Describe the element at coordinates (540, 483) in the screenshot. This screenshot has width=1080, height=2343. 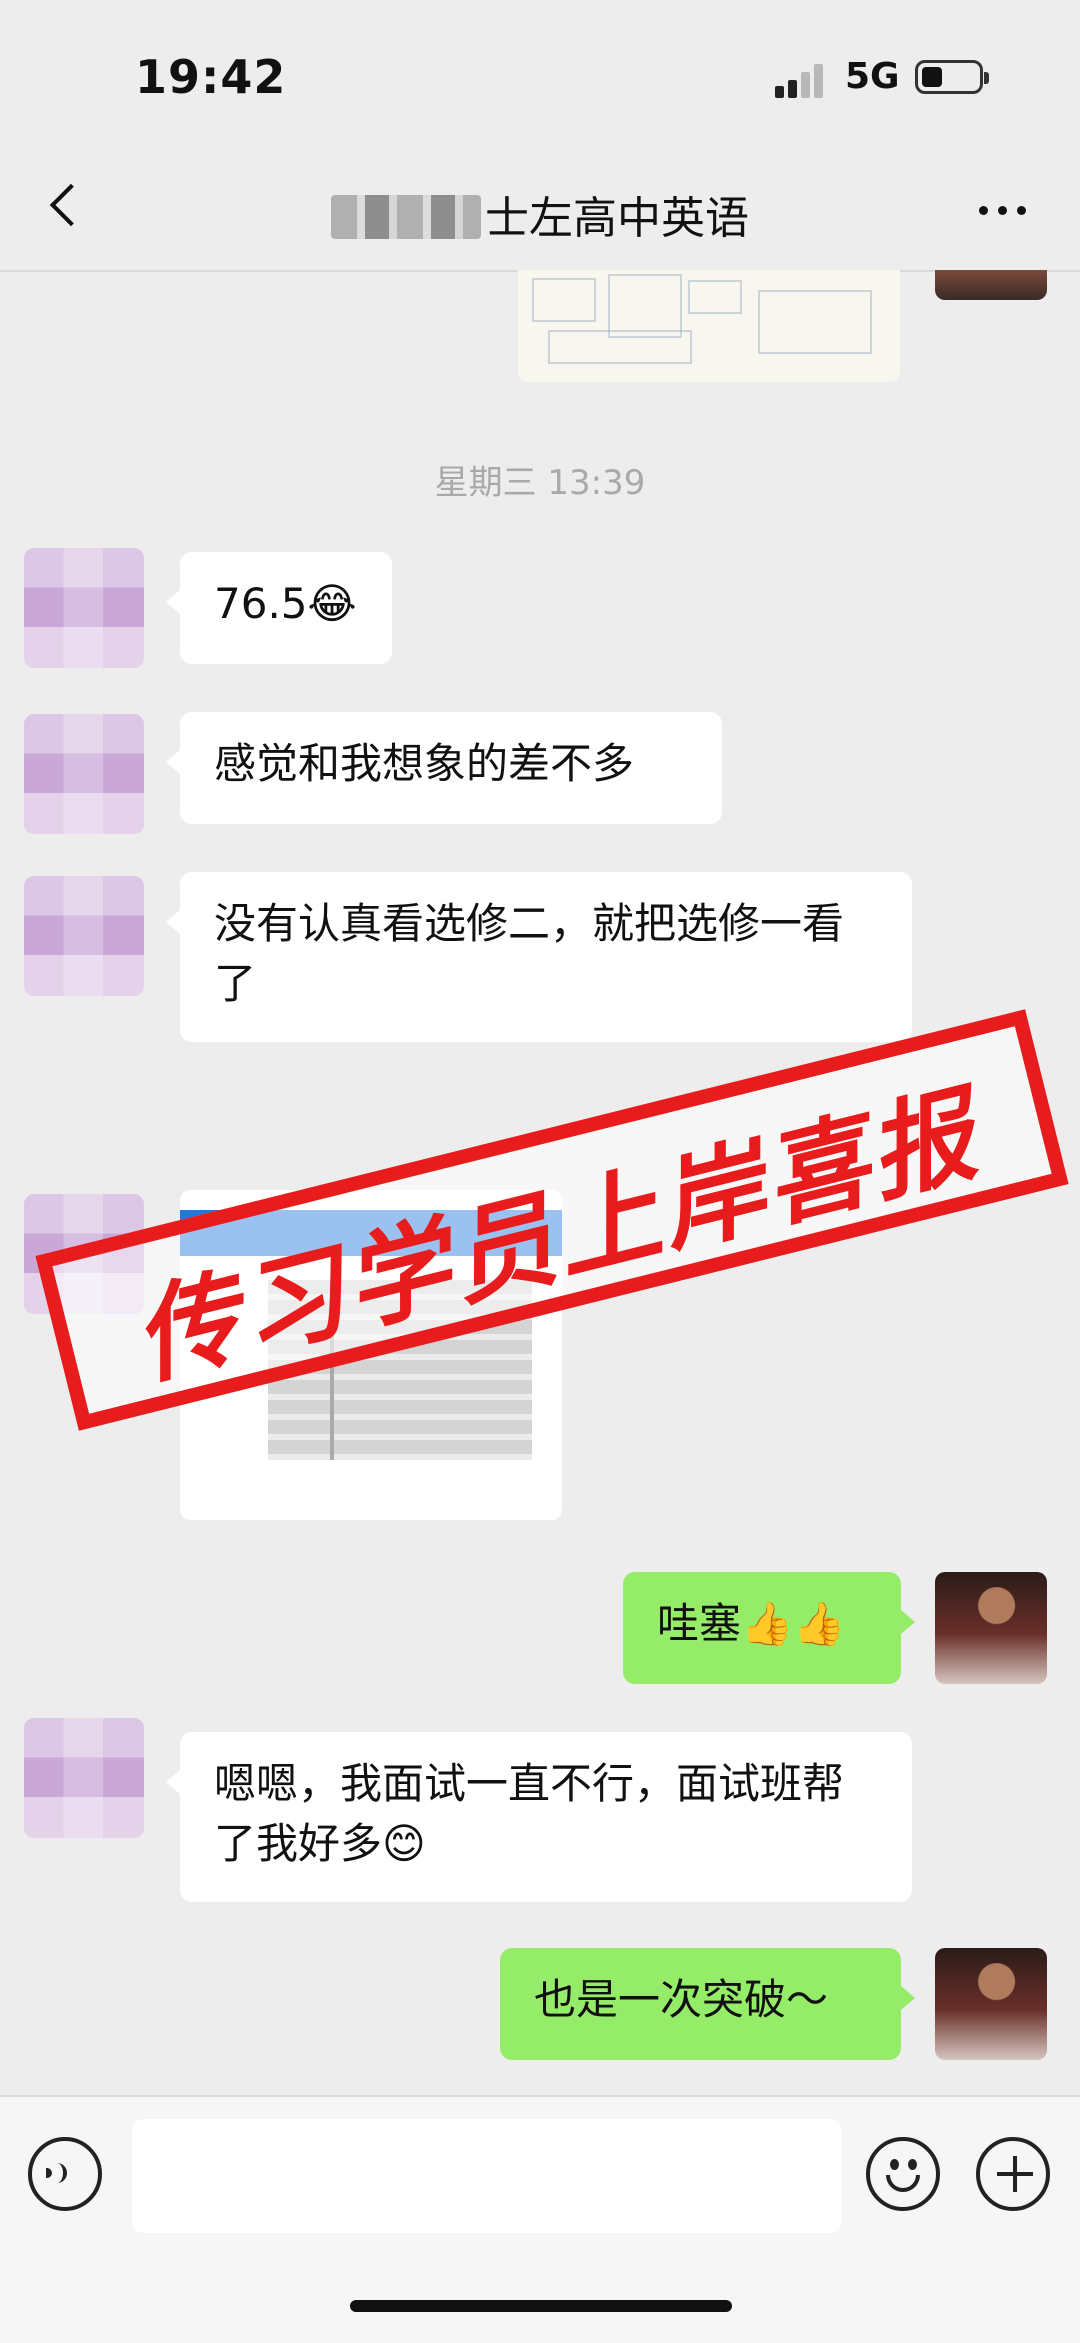
I see `message-timestamp: 星期三 13:39` at that location.